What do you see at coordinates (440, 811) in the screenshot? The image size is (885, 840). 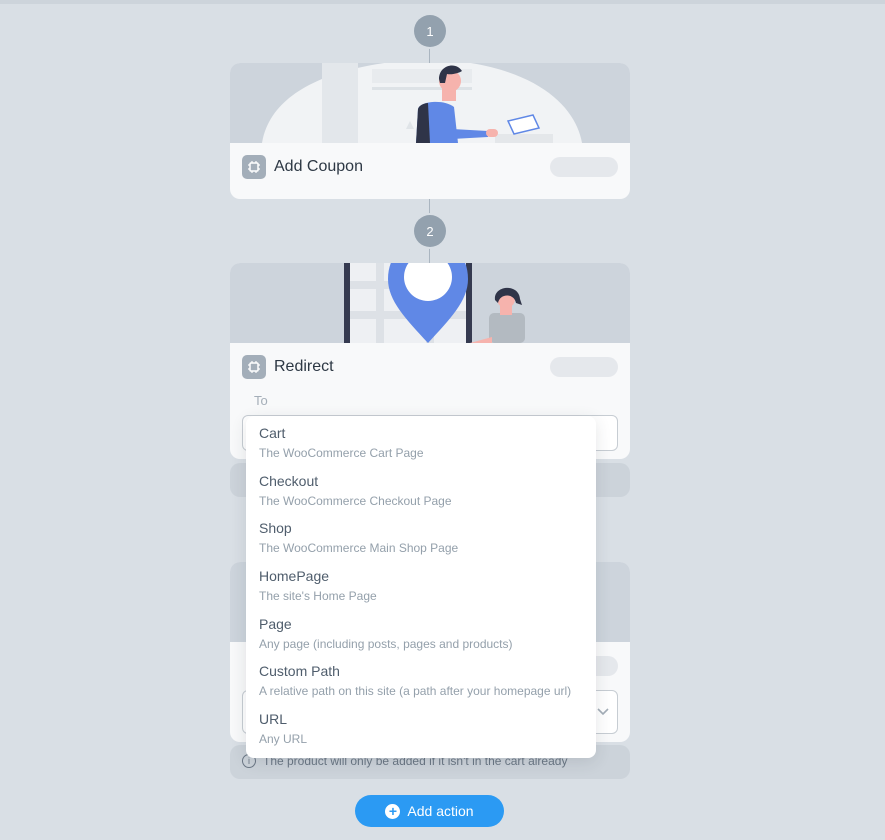 I see `add-action-label: Add action` at bounding box center [440, 811].